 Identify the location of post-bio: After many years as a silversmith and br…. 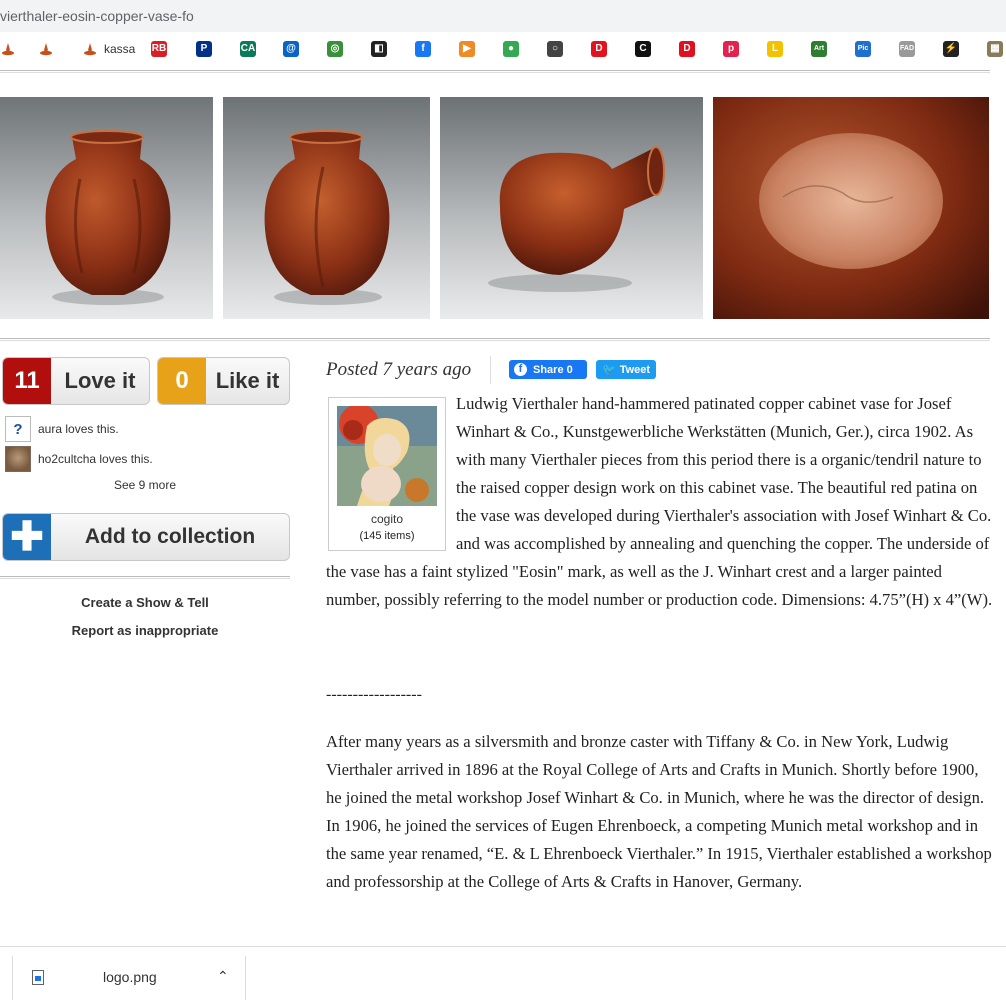
(661, 812).